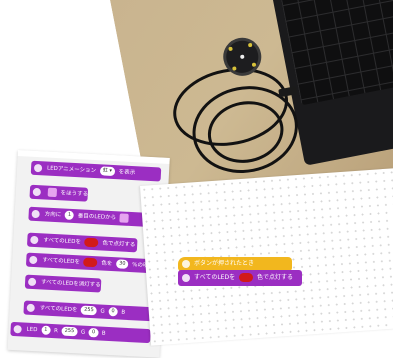  I want to click on block-label: LED, so click(32, 330).